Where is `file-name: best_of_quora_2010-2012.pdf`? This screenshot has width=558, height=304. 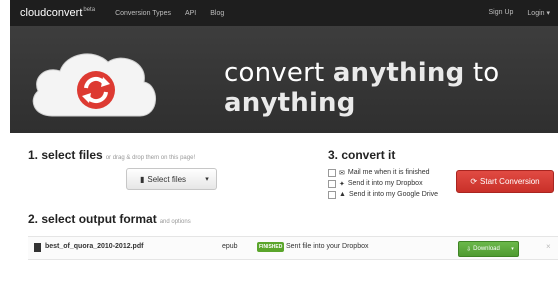
file-name: best_of_quora_2010-2012.pdf is located at coordinates (94, 246).